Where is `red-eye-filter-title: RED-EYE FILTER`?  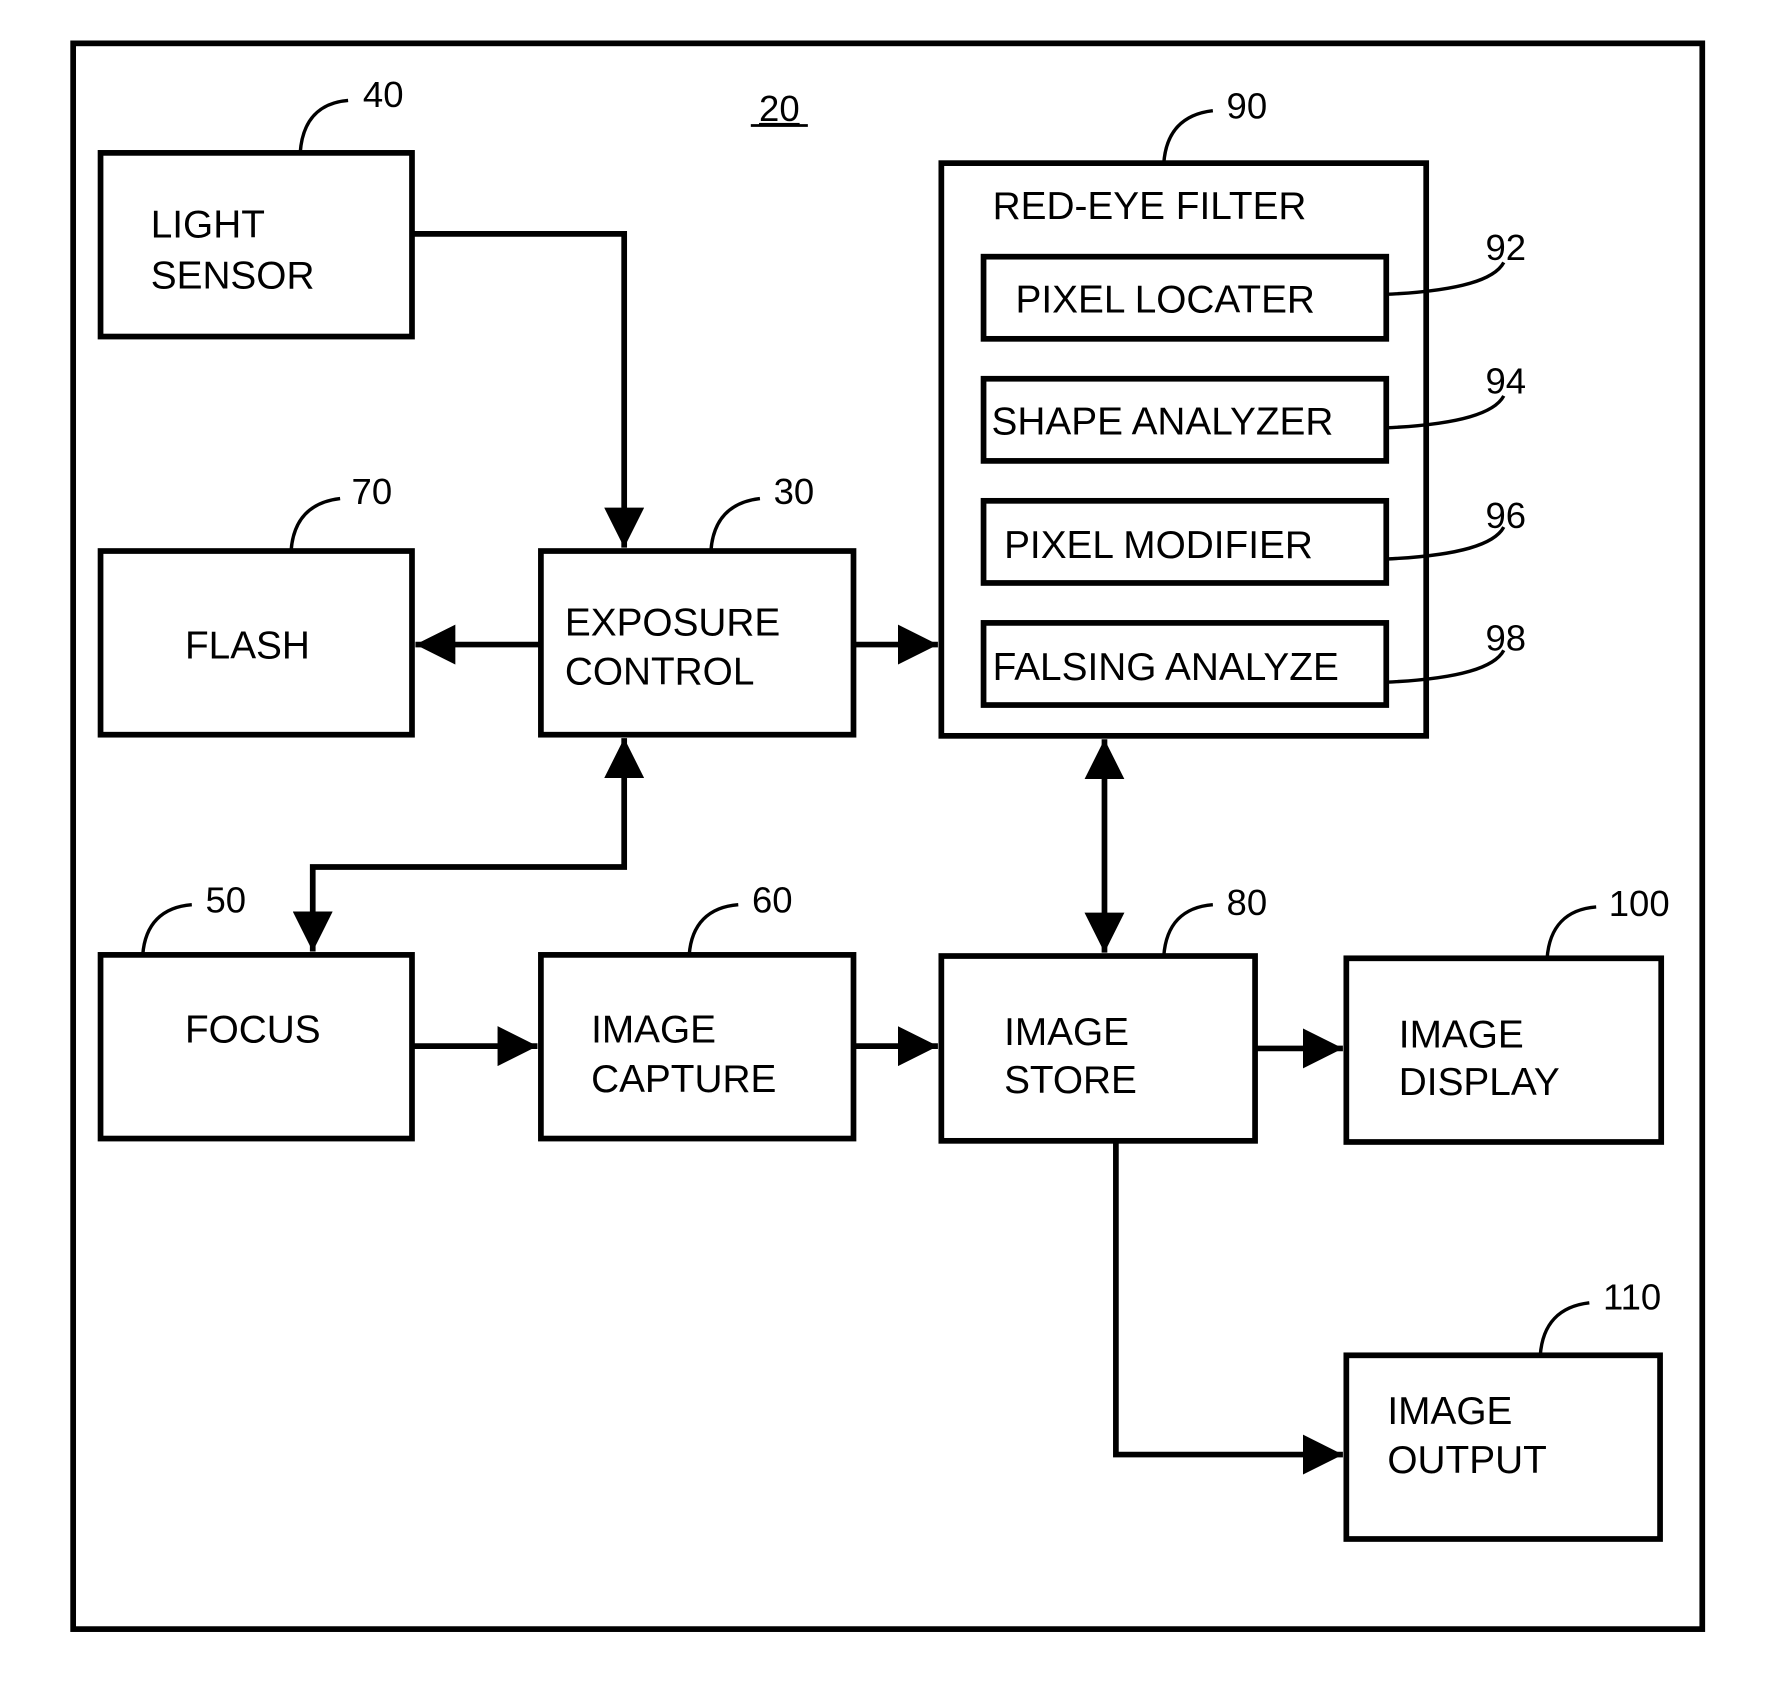 red-eye-filter-title: RED-EYE FILTER is located at coordinates (1150, 206).